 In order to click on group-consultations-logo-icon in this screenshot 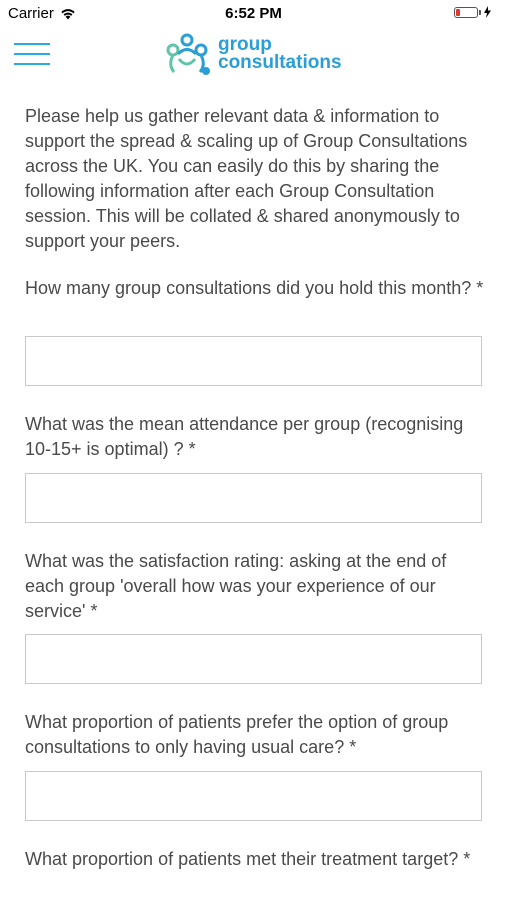, I will do `click(188, 54)`.